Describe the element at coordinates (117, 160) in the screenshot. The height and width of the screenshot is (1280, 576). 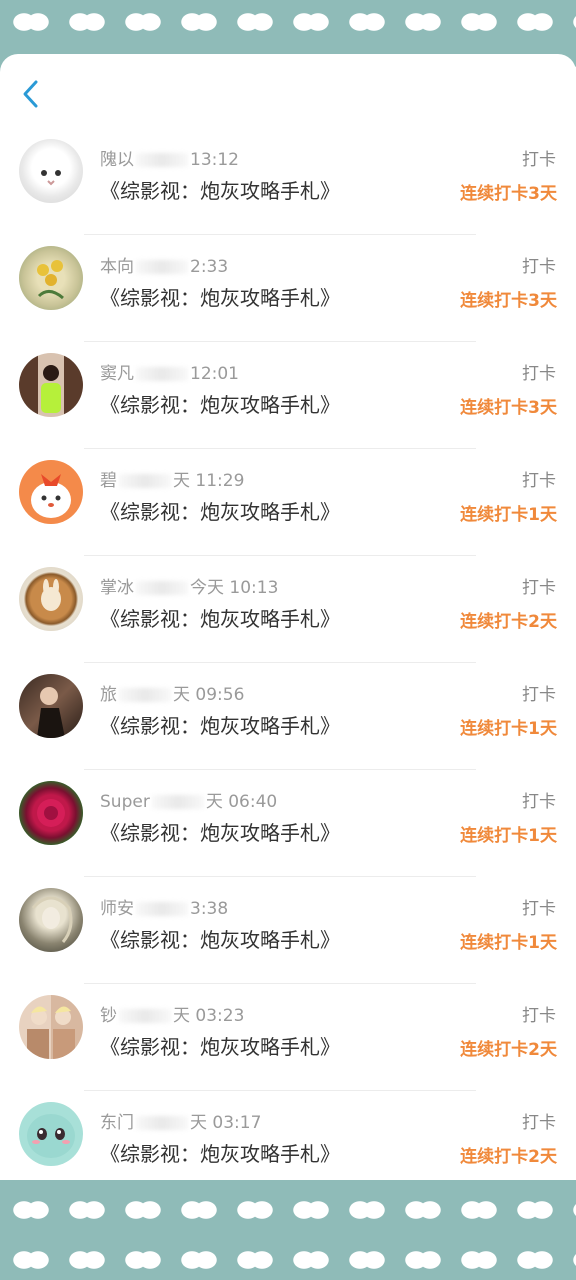
I see `user-name: 隗以` at that location.